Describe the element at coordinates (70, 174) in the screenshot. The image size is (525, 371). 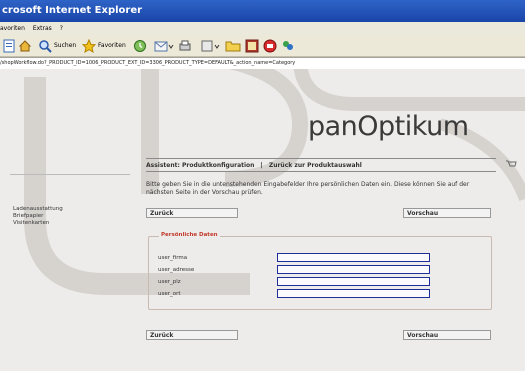
I see `sidebar-divider` at that location.